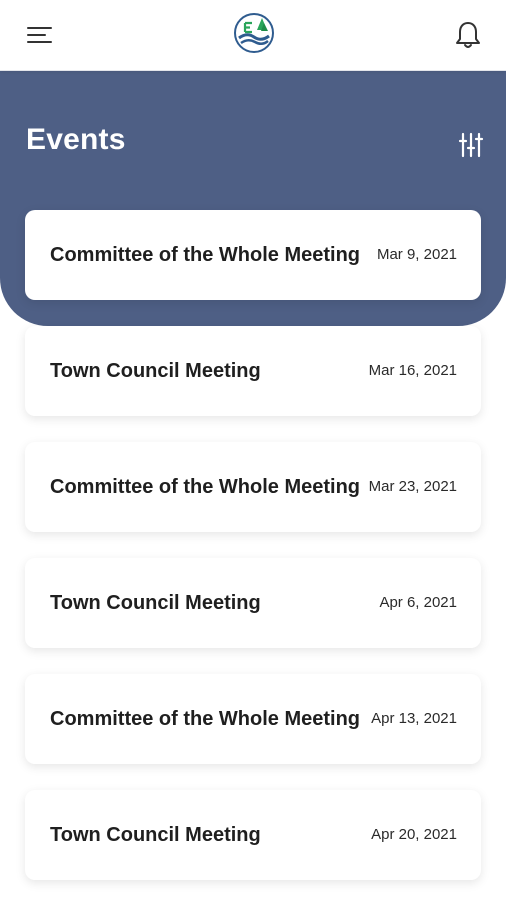 Image resolution: width=506 pixels, height=900 pixels. What do you see at coordinates (418, 602) in the screenshot?
I see `event-date: Apr 6, 2021` at bounding box center [418, 602].